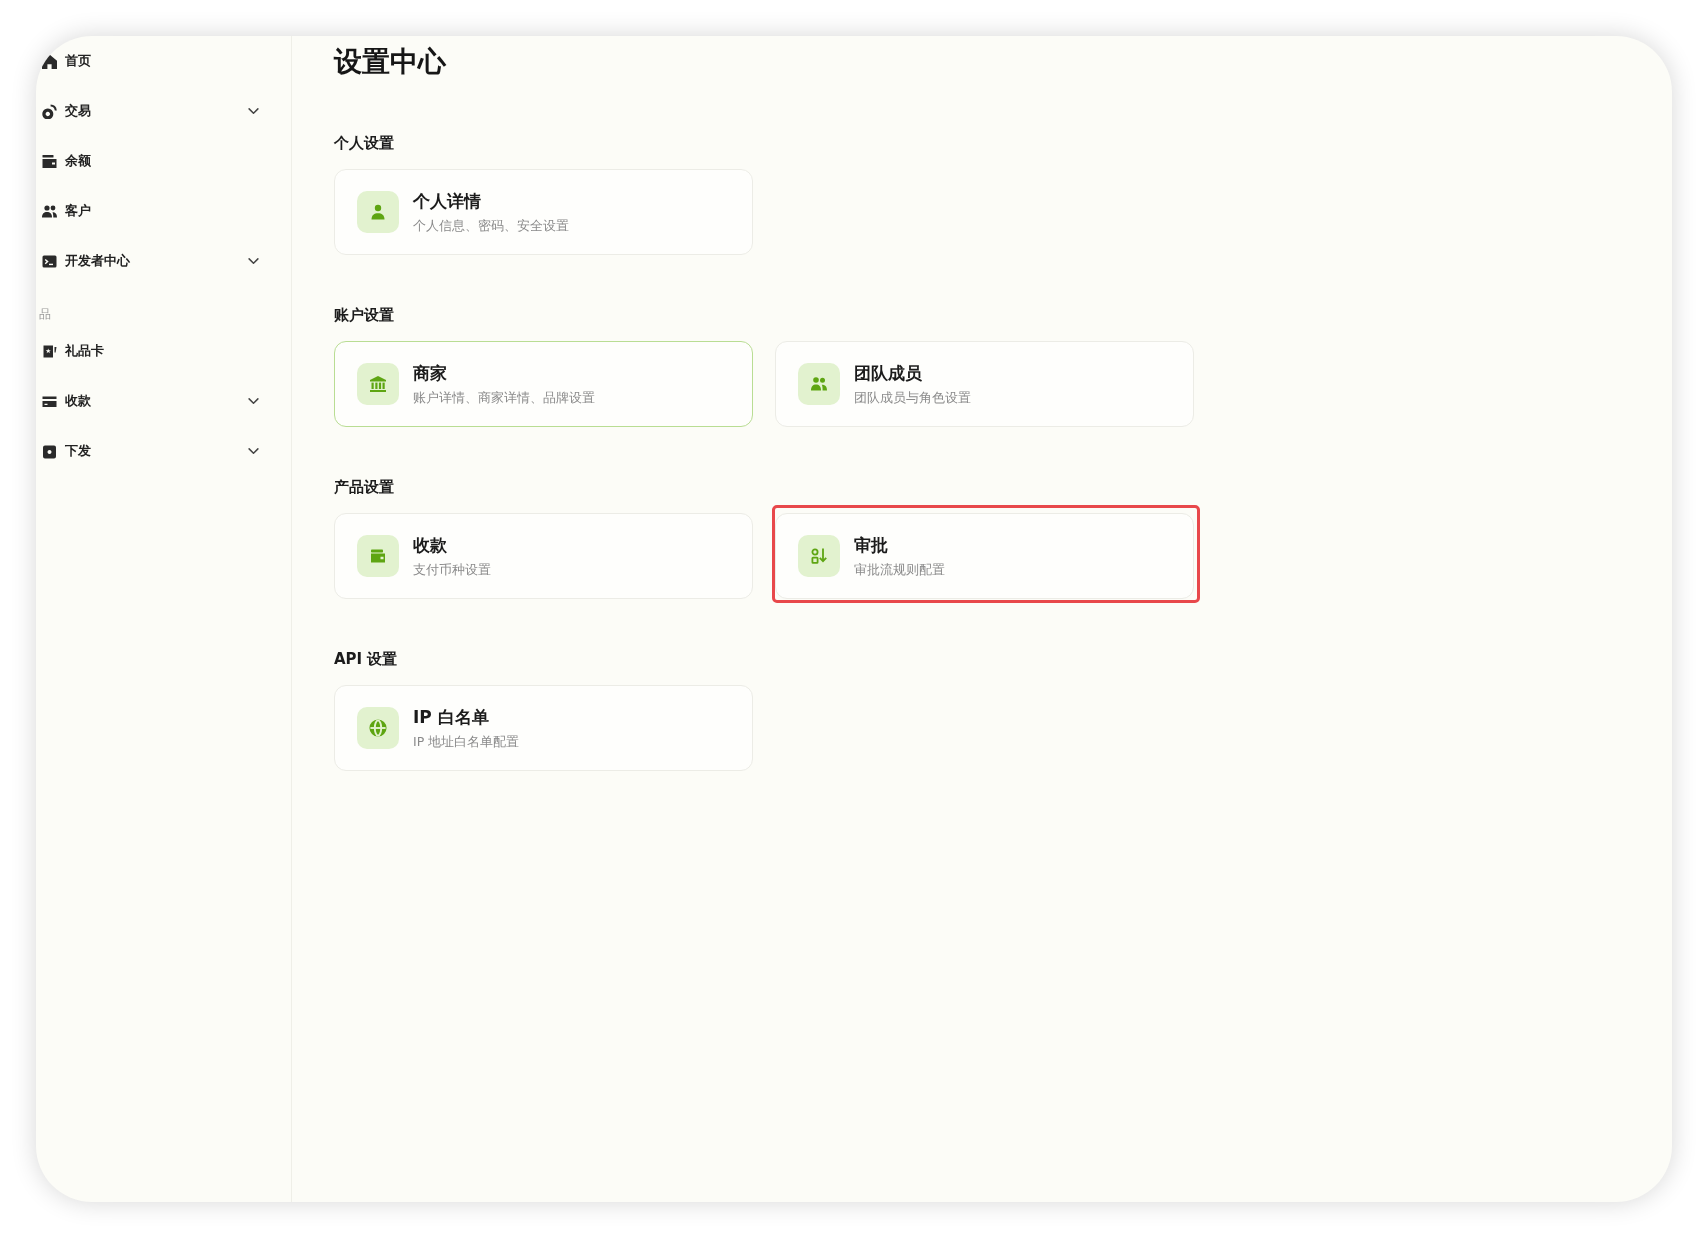 The width and height of the screenshot is (1708, 1238). Describe the element at coordinates (364, 143) in the screenshot. I see `section-heading: 个人设置` at that location.